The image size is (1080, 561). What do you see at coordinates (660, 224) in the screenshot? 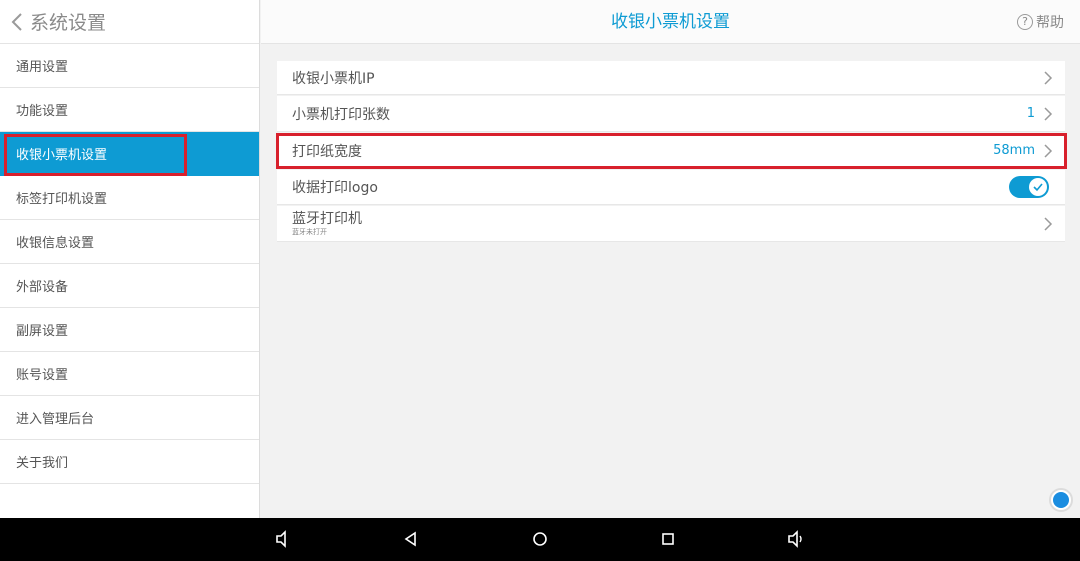
I see `bluetooth-labels: 蓝牙打印机 蓝牙未打开` at bounding box center [660, 224].